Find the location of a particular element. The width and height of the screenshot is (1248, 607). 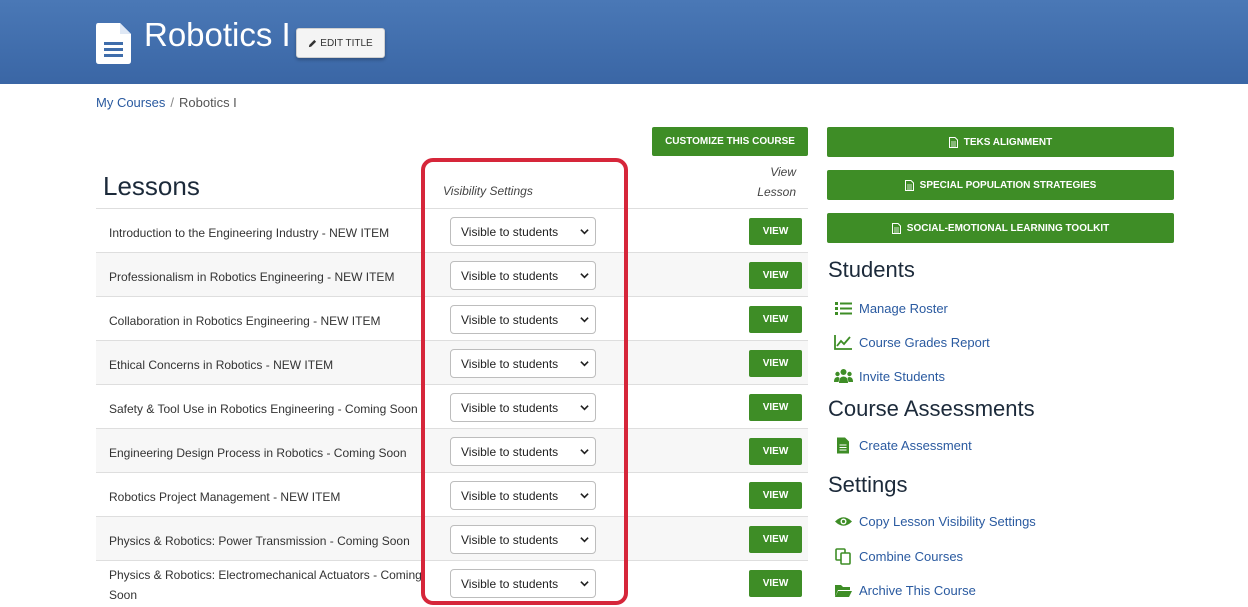

users-icon is located at coordinates (843, 375).